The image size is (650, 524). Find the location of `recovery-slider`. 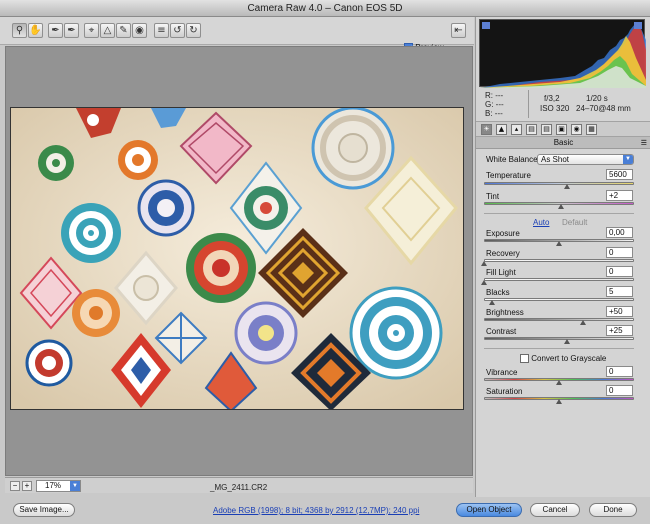

recovery-slider is located at coordinates (559, 260).